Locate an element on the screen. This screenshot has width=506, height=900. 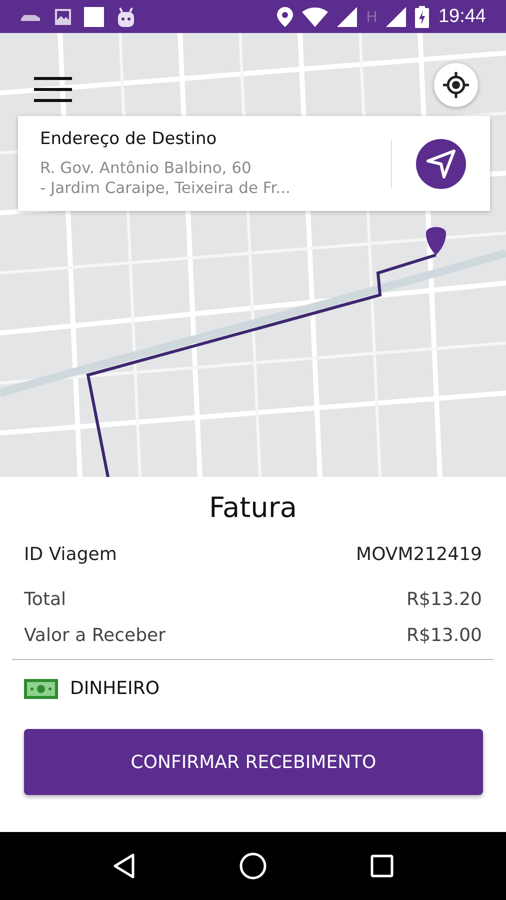
payment-method: DINHEIRO is located at coordinates (115, 688).